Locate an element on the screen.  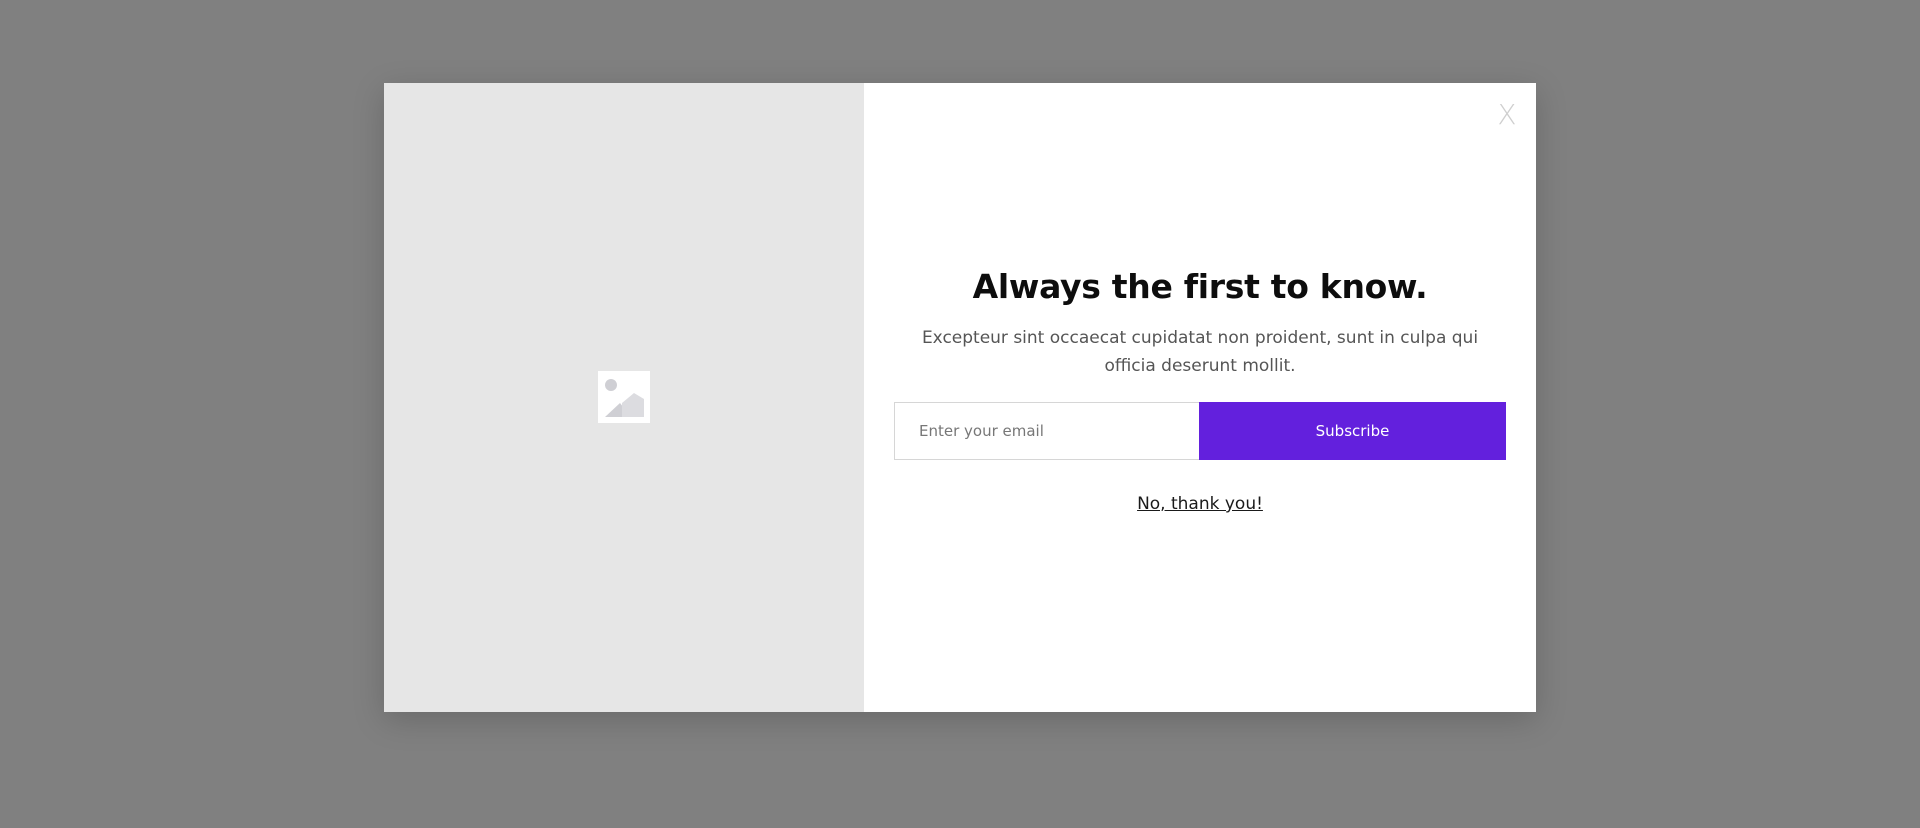
subscribe-button: Subscribe is located at coordinates (1352, 431).